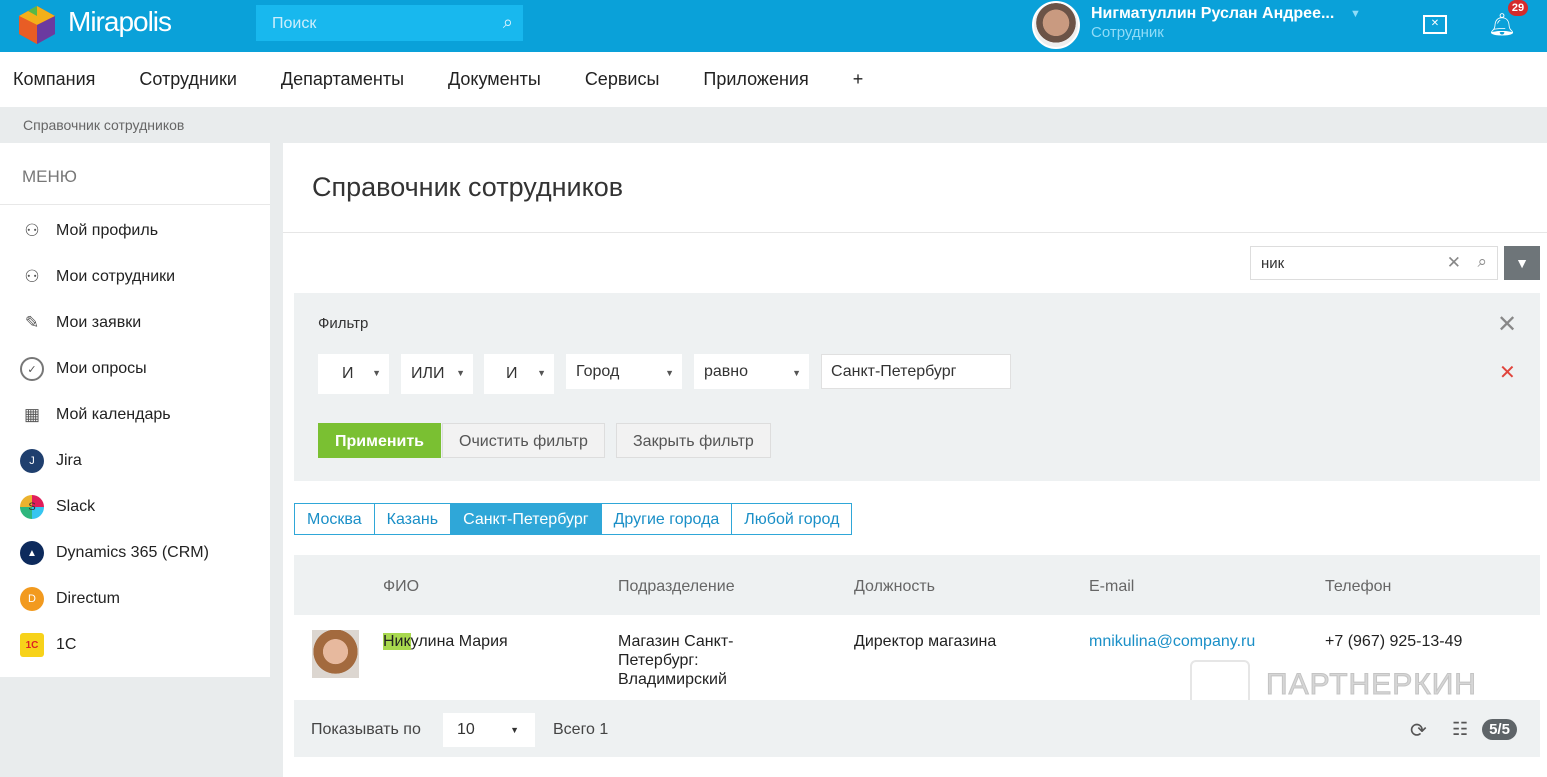 Image resolution: width=1547 pixels, height=777 pixels. What do you see at coordinates (624, 371) in the screenshot?
I see `field-select: Город ▼` at bounding box center [624, 371].